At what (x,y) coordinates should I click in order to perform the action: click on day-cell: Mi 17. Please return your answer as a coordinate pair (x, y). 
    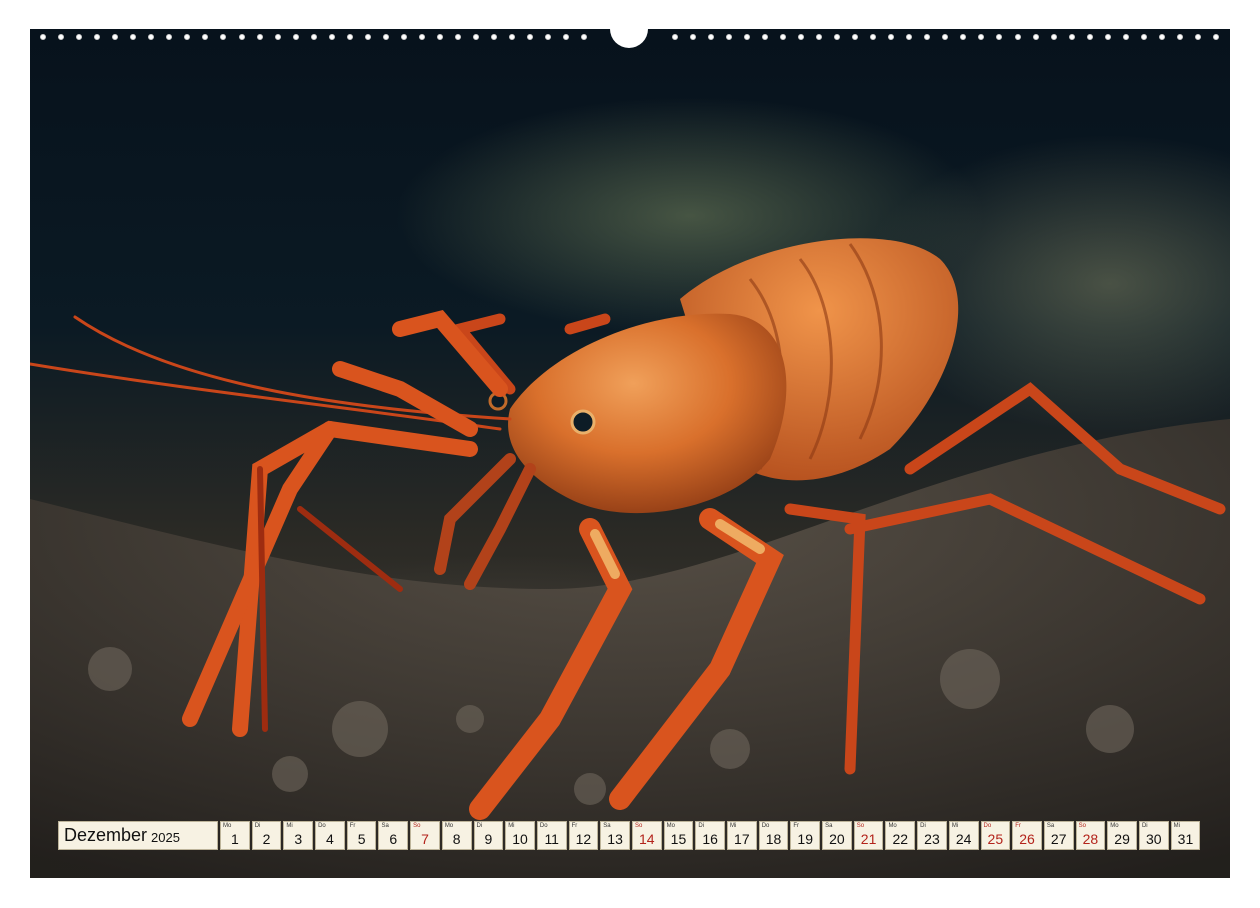
    Looking at the image, I should click on (742, 835).